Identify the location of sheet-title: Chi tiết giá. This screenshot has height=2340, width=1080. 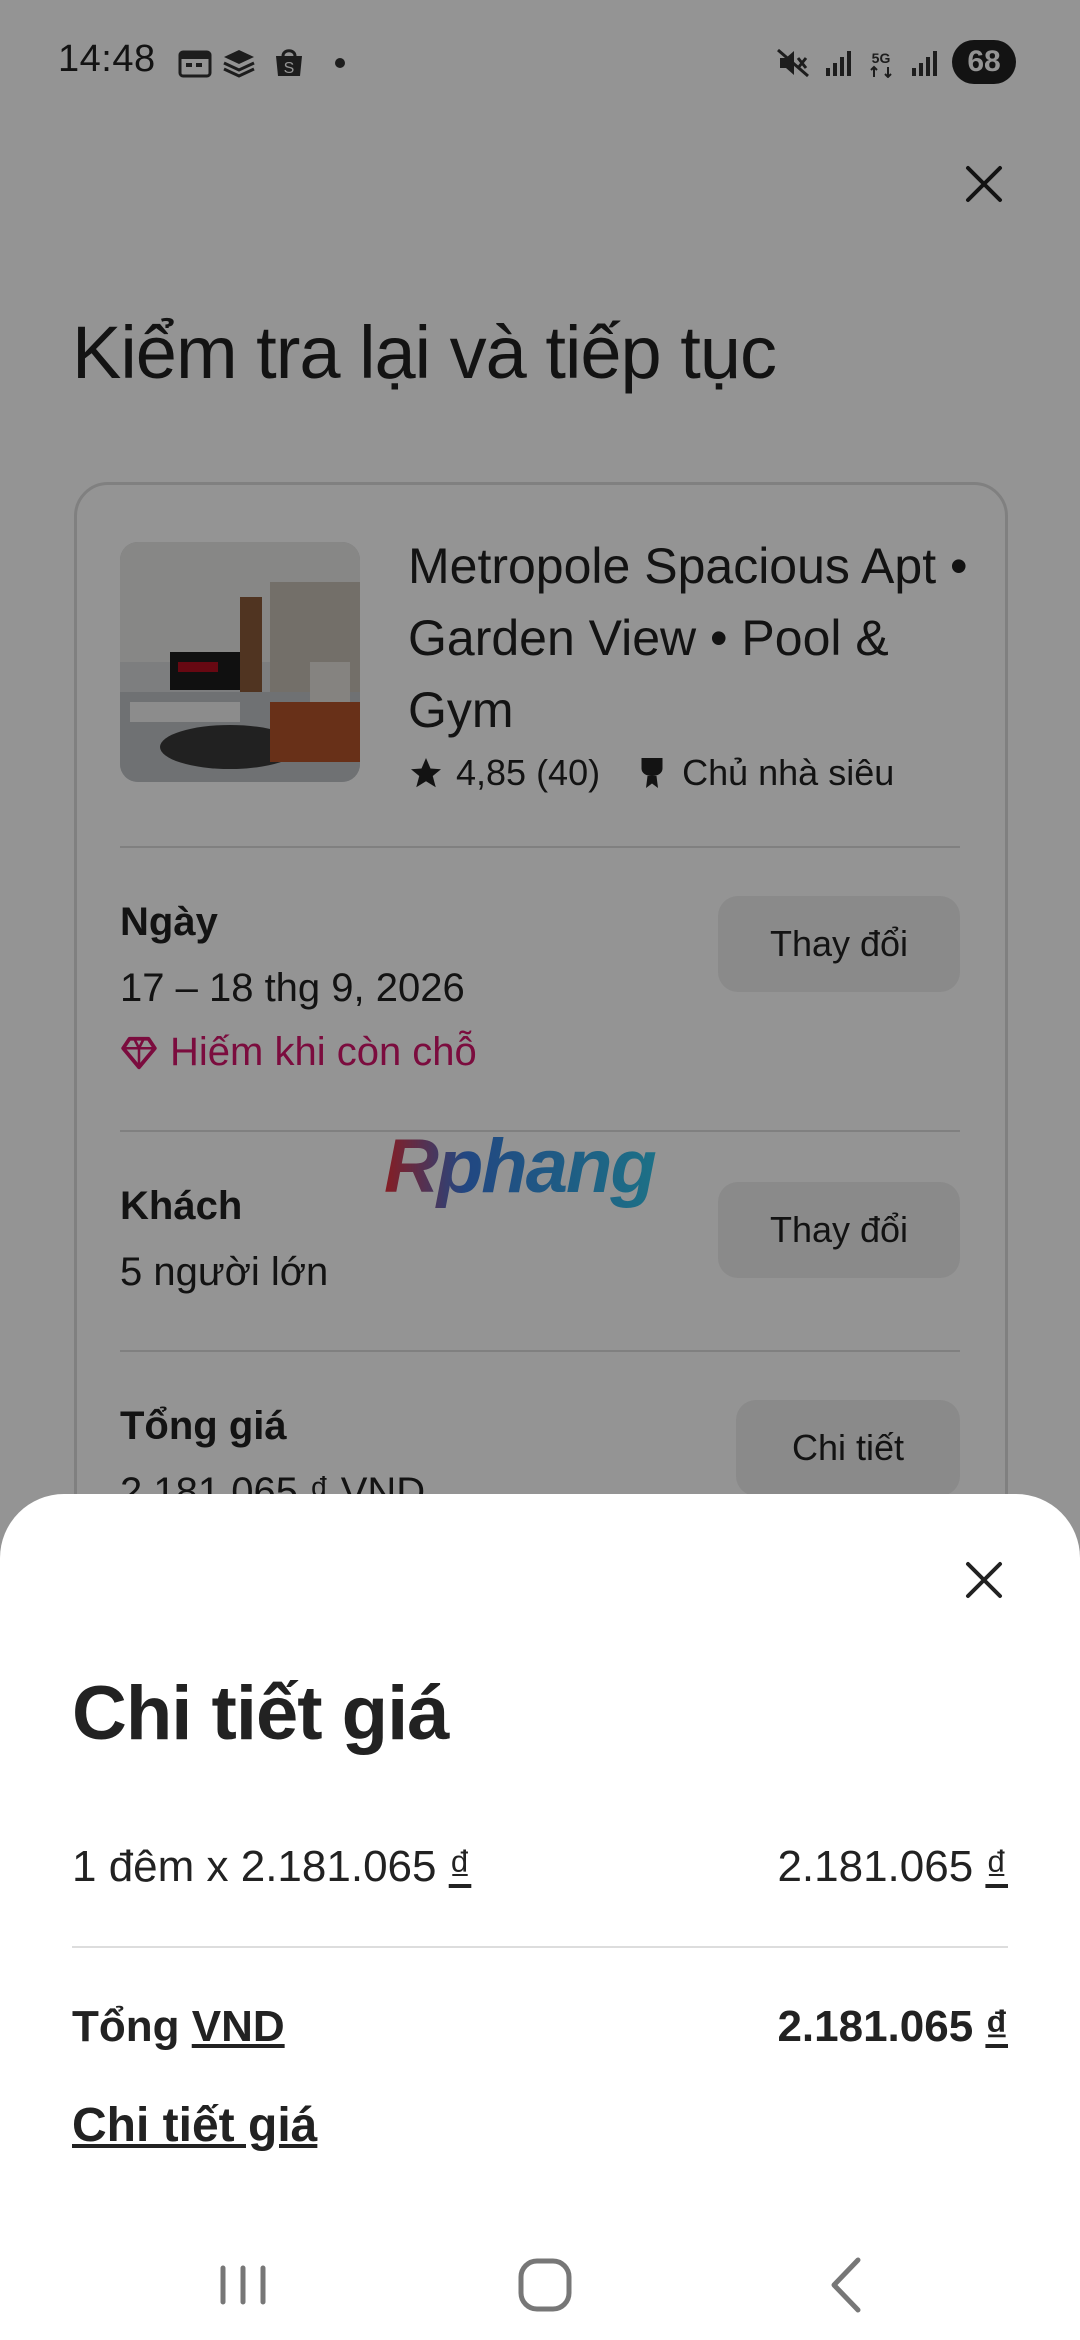
(260, 1713).